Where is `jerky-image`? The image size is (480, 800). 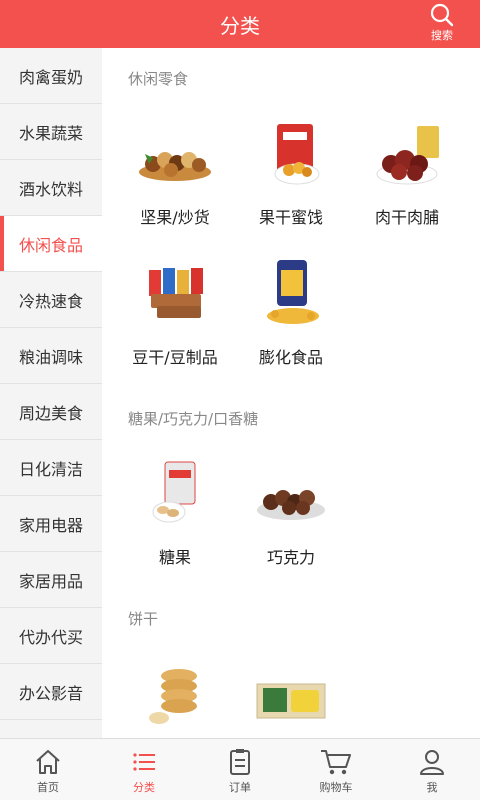
jerky-image is located at coordinates (407, 156).